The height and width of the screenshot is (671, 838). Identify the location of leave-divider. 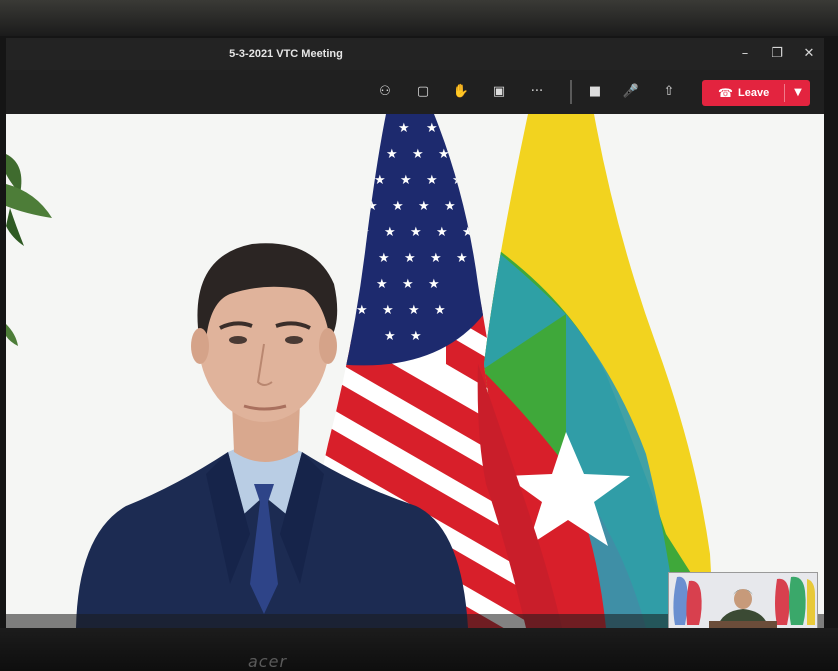
(784, 93).